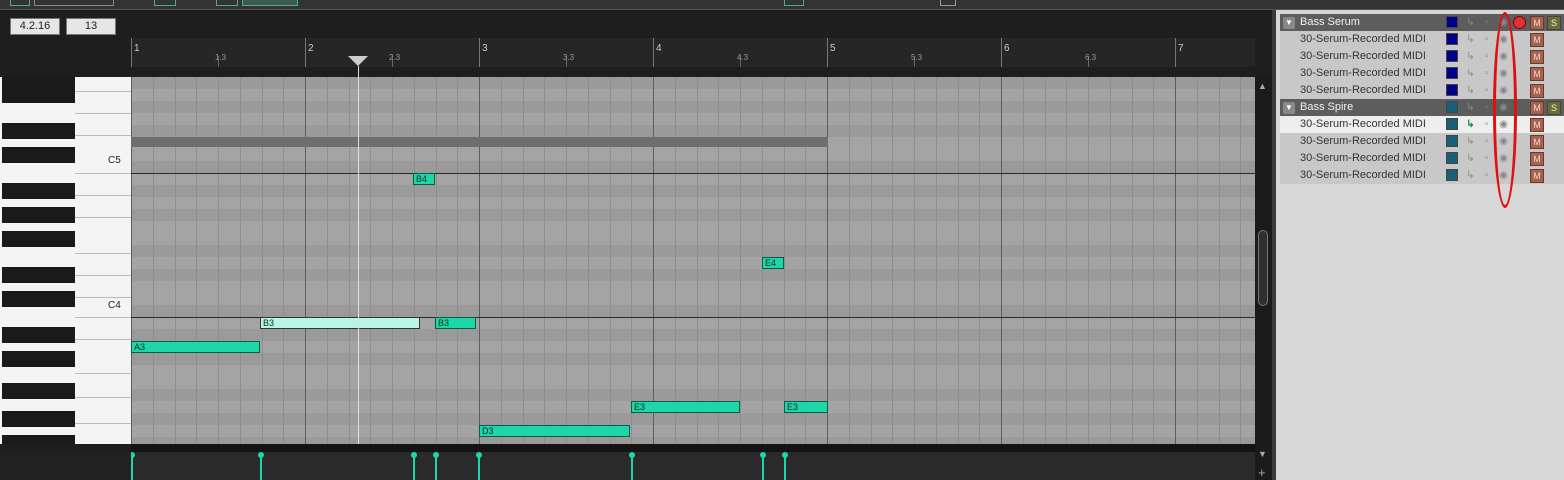 This screenshot has height=480, width=1564. What do you see at coordinates (358, 61) in the screenshot?
I see `playhead-marker-icon` at bounding box center [358, 61].